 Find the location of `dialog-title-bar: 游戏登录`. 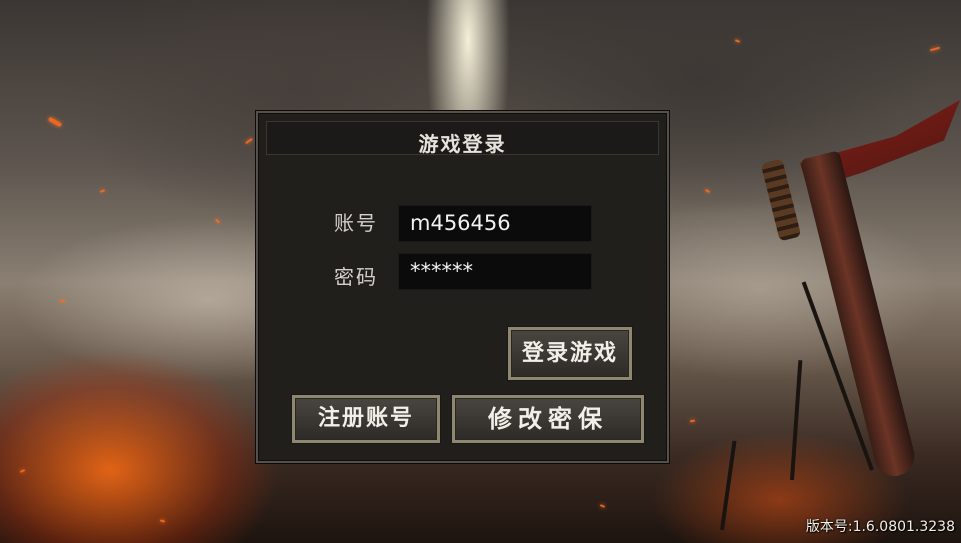

dialog-title-bar: 游戏登录 is located at coordinates (462, 138).